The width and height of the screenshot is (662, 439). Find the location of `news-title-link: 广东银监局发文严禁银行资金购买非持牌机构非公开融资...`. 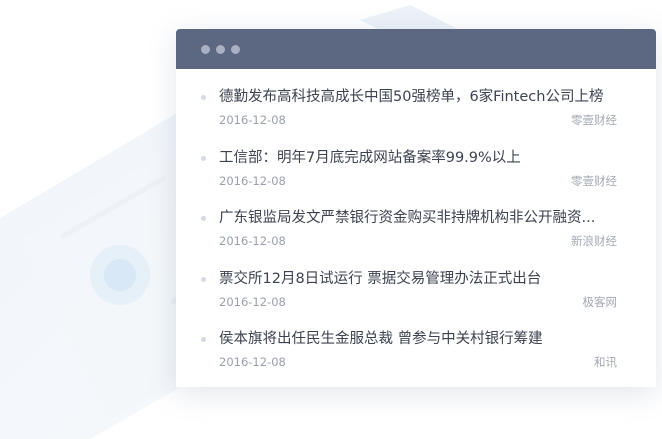

news-title-link: 广东银监局发文严禁银行资金购买非持牌机构非公开融资... is located at coordinates (418, 218).